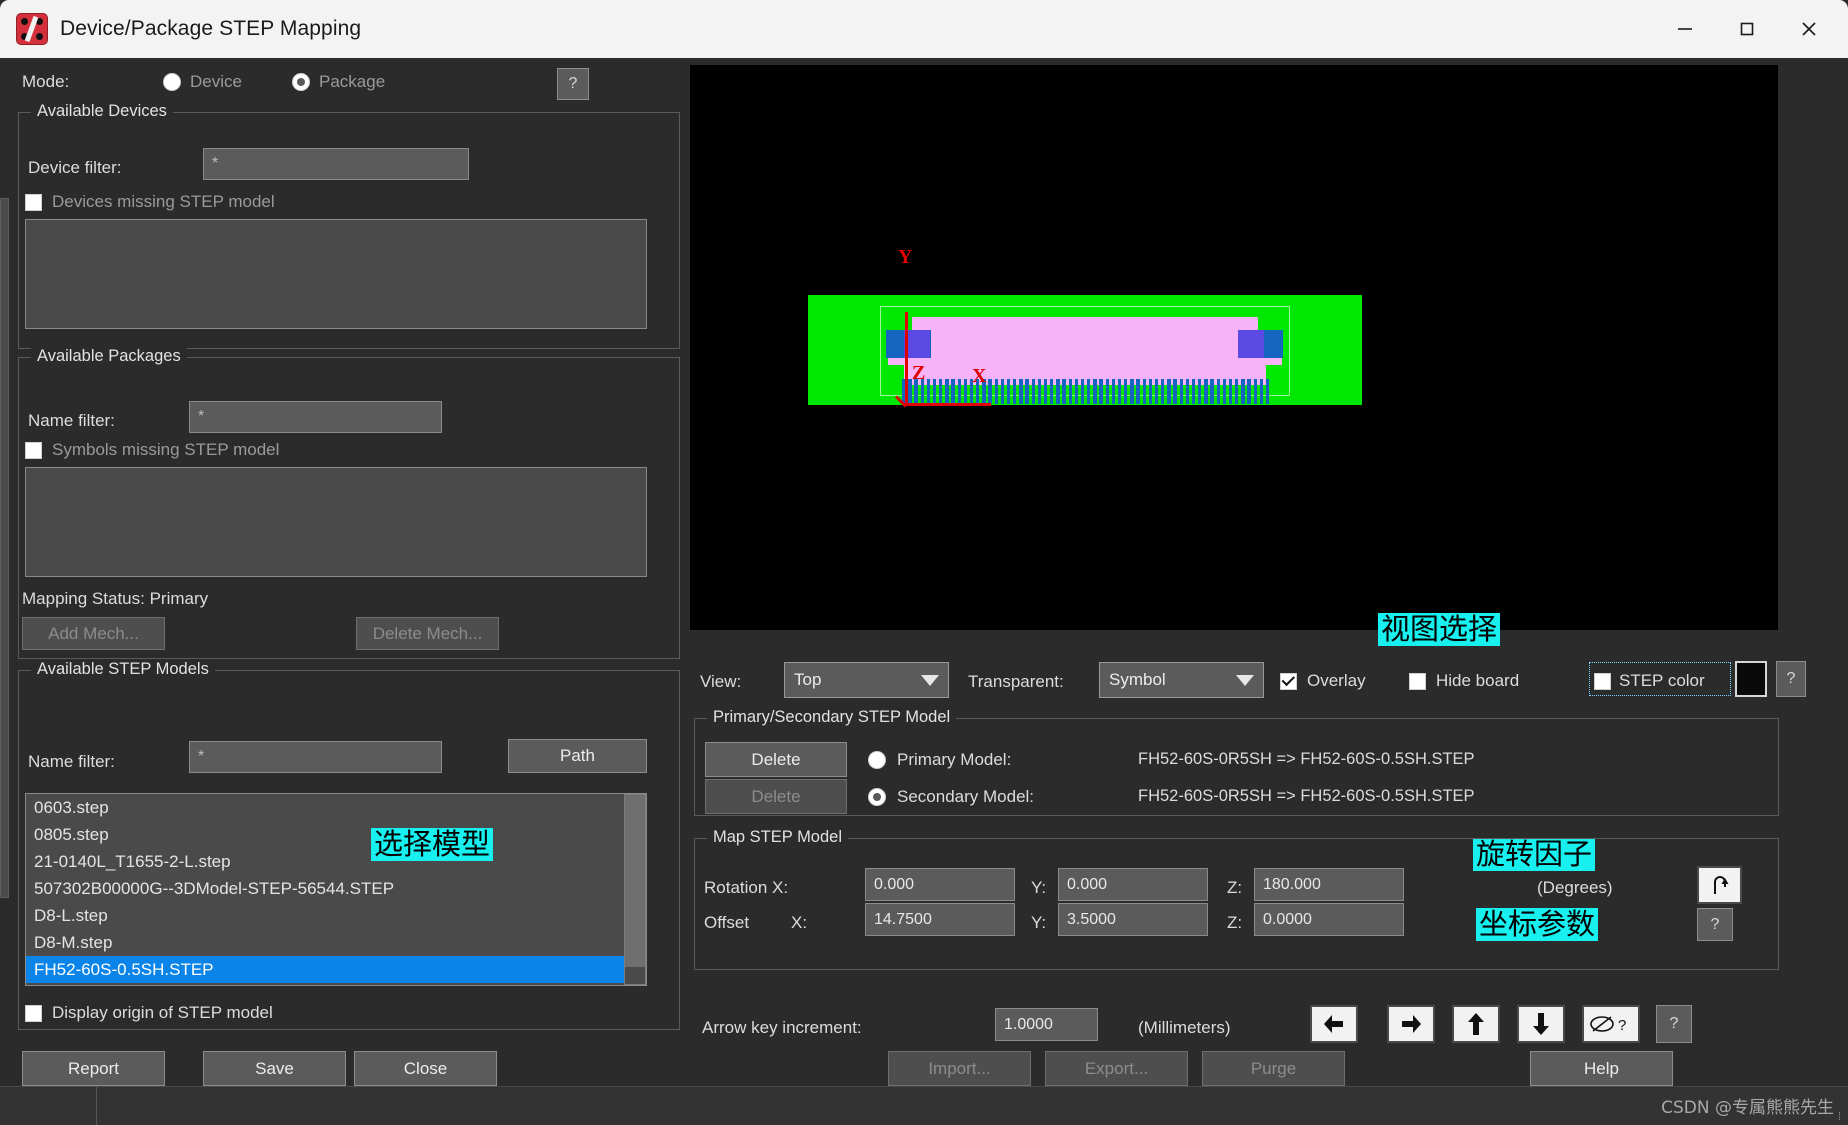 This screenshot has width=1848, height=1125. Describe the element at coordinates (1541, 1024) in the screenshot. I see `move-down-icon` at that location.